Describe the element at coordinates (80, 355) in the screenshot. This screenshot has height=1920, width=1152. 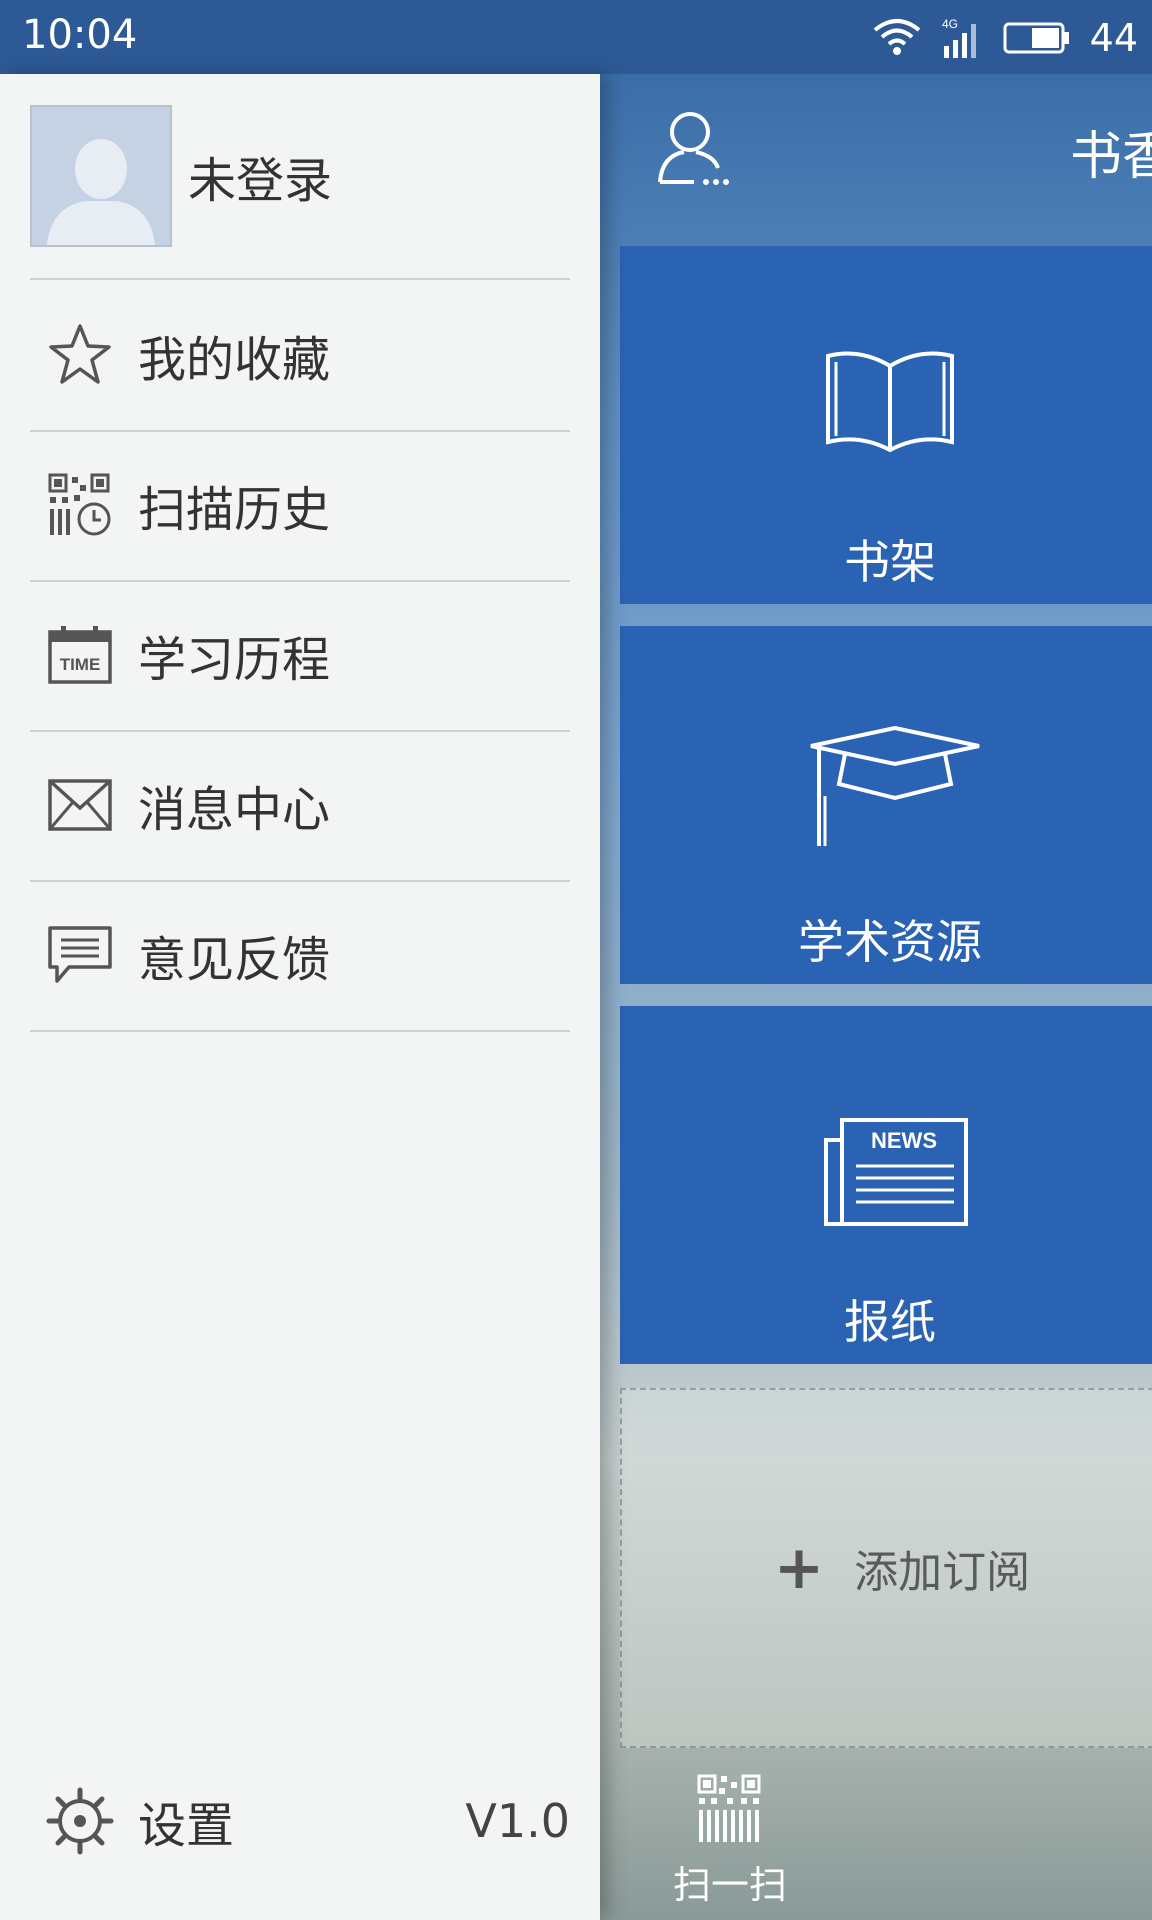
I see `star-icon` at that location.